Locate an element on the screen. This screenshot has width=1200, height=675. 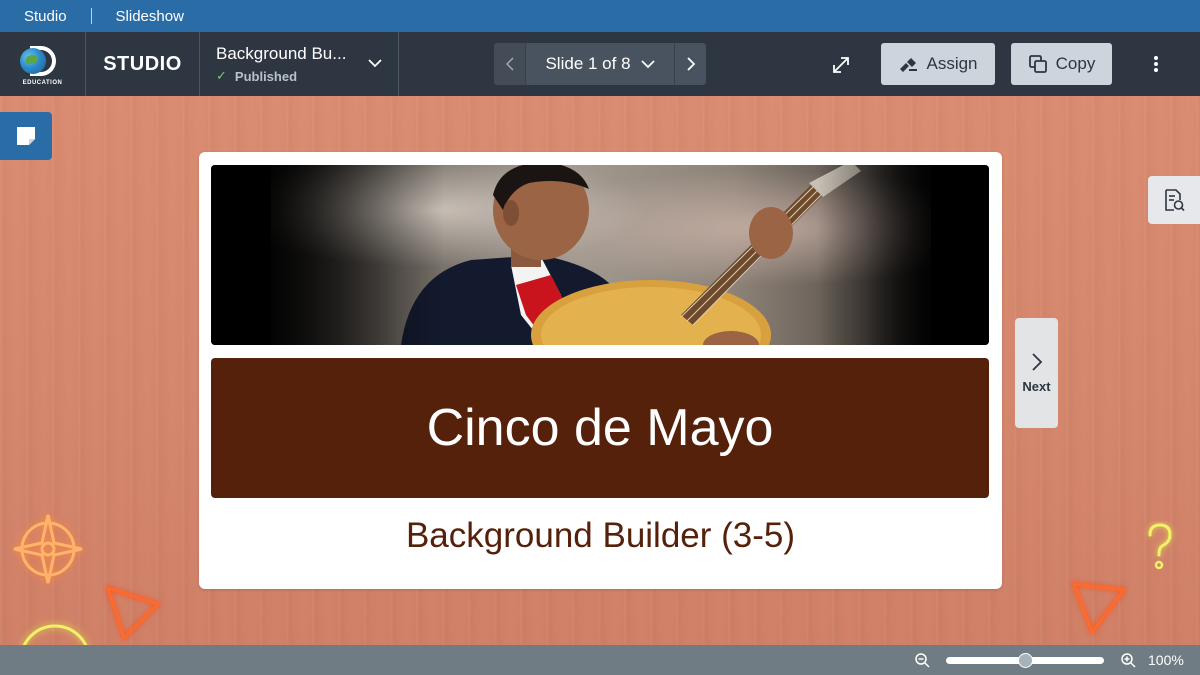
document-status: ✓ Published is located at coordinates (299, 76).